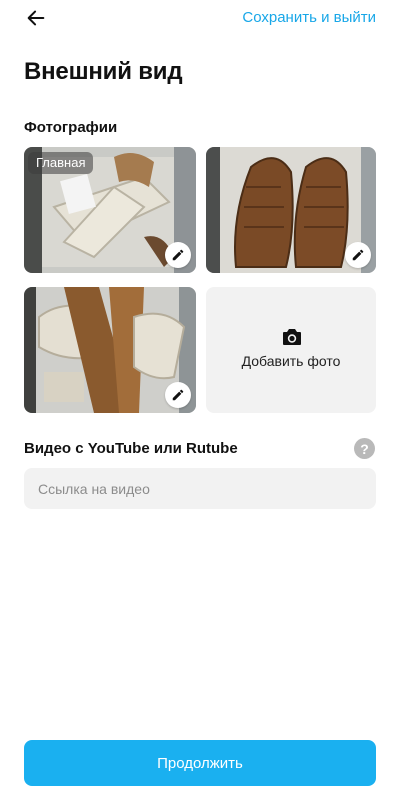 Image resolution: width=400 pixels, height=794 pixels. I want to click on page-title: Внешний вид, so click(103, 71).